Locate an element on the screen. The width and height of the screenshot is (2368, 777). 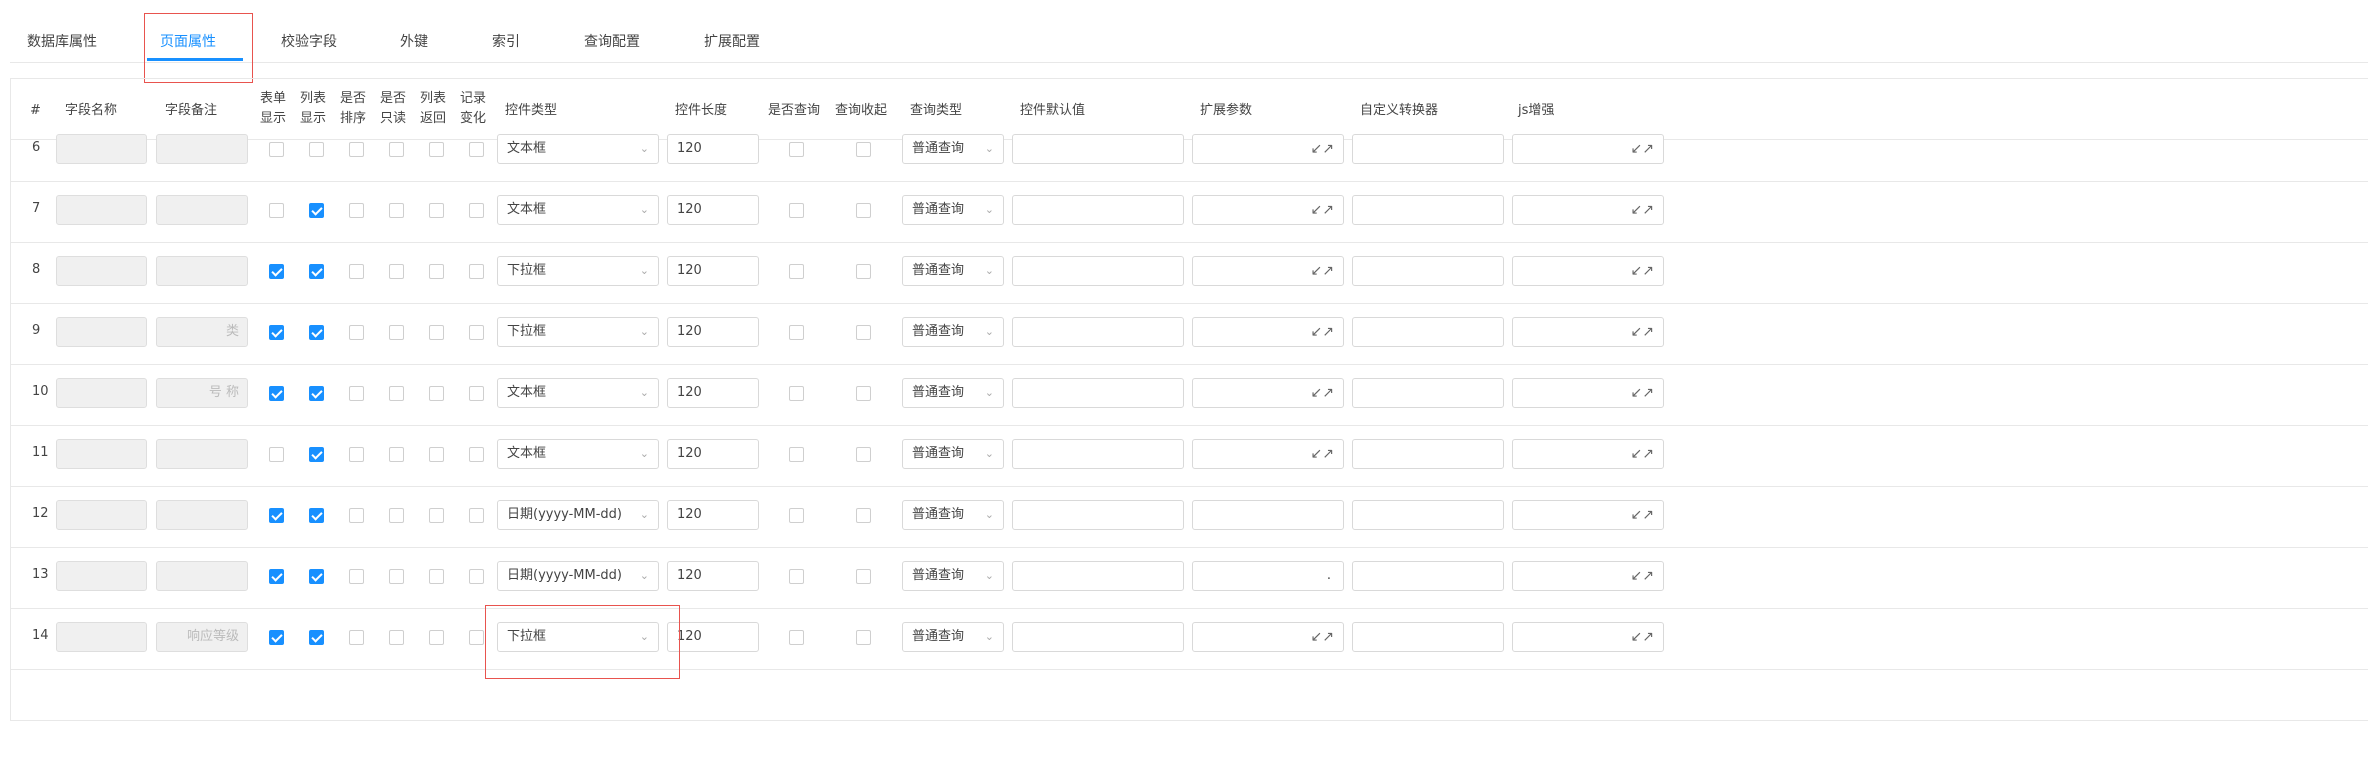
tab-validation-fields: 校验字段 is located at coordinates (309, 41).